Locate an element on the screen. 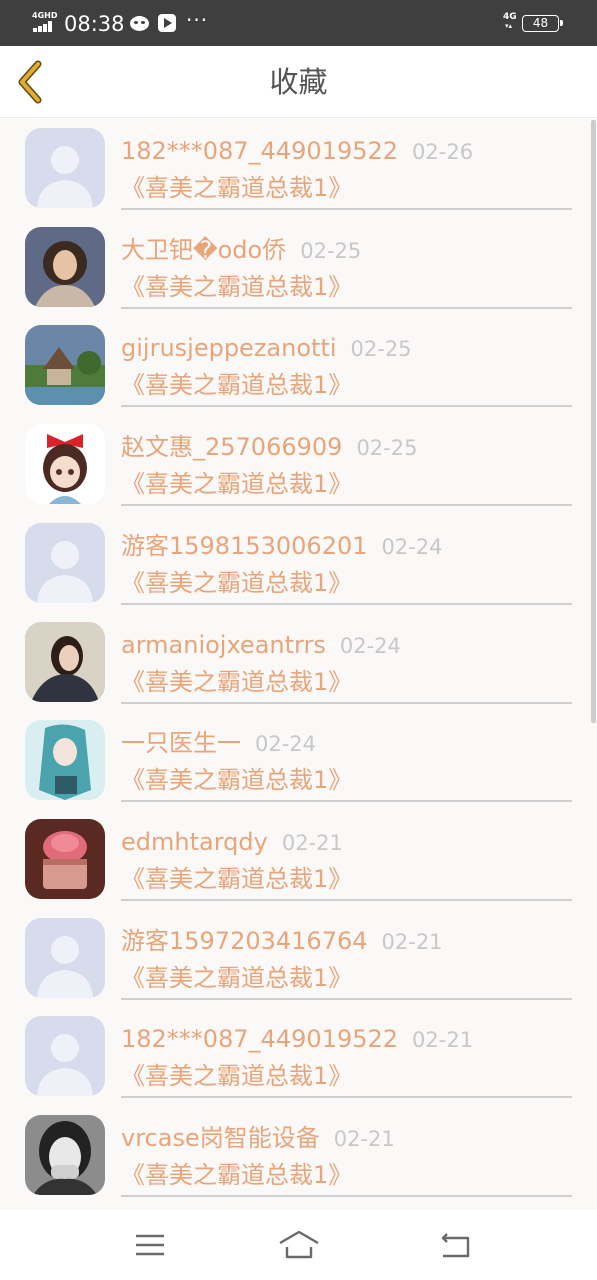 The image size is (597, 1280). photo-avatar-bw-girl is located at coordinates (65, 1155).